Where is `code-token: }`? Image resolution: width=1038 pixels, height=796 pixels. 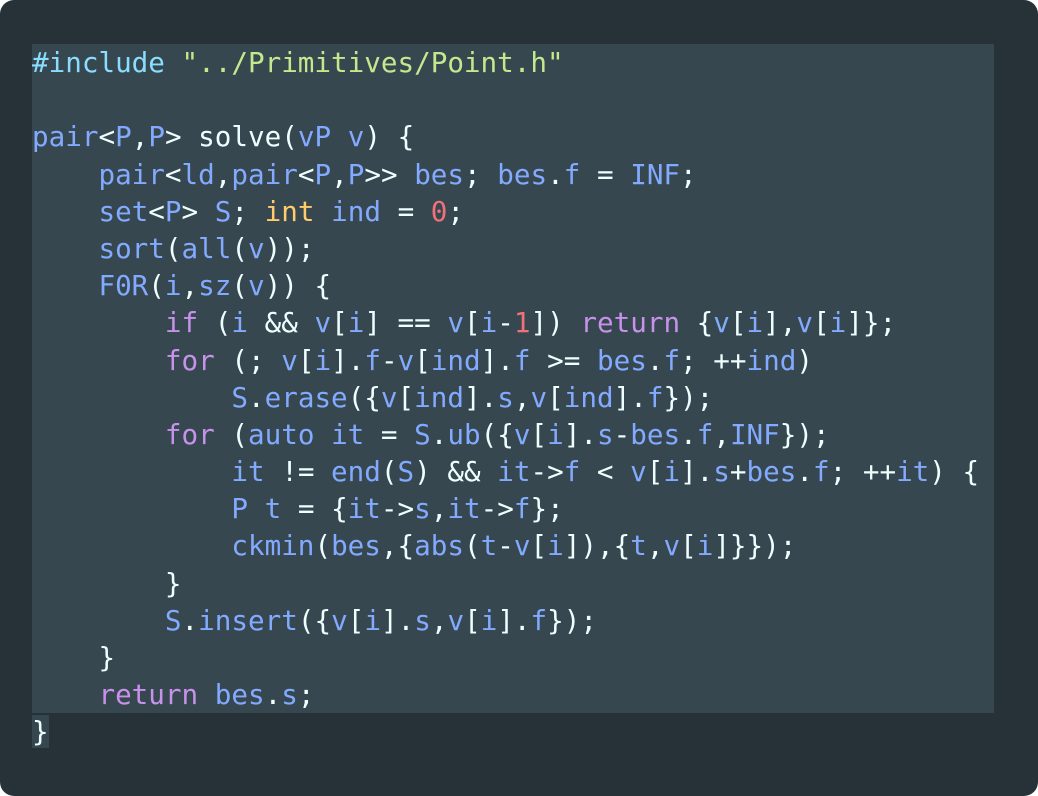
code-token: } is located at coordinates (74, 657).